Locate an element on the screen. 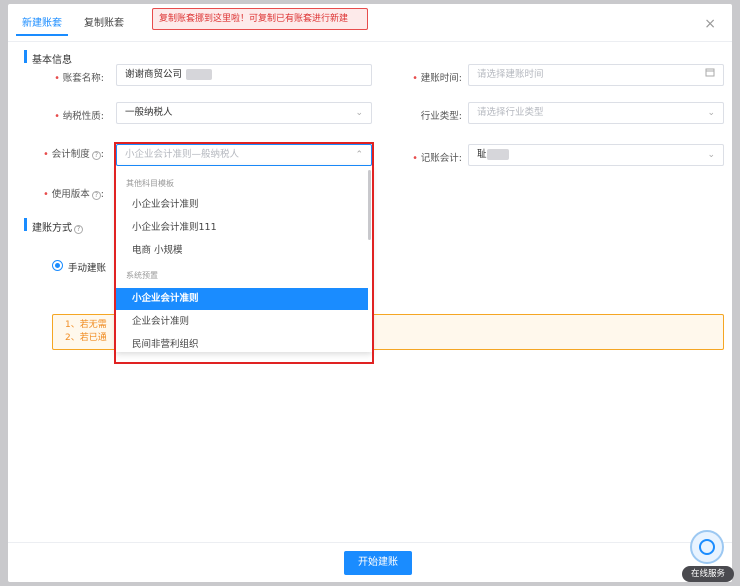 Image resolution: width=740 pixels, height=586 pixels. annotation-tip: 复制账套挪到这里啦！可复制已有账套进行新建 is located at coordinates (260, 19).